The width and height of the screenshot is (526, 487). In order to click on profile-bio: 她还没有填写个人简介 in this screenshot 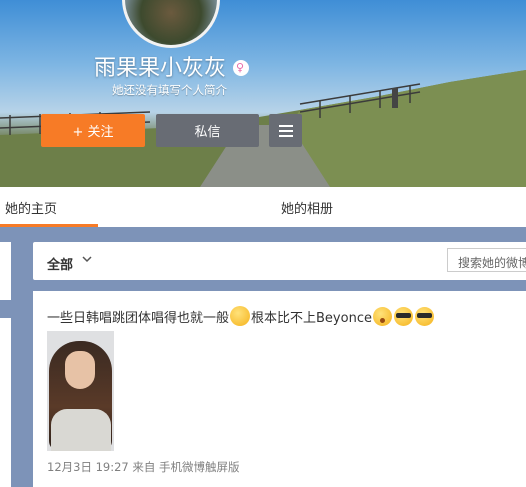, I will do `click(169, 90)`.